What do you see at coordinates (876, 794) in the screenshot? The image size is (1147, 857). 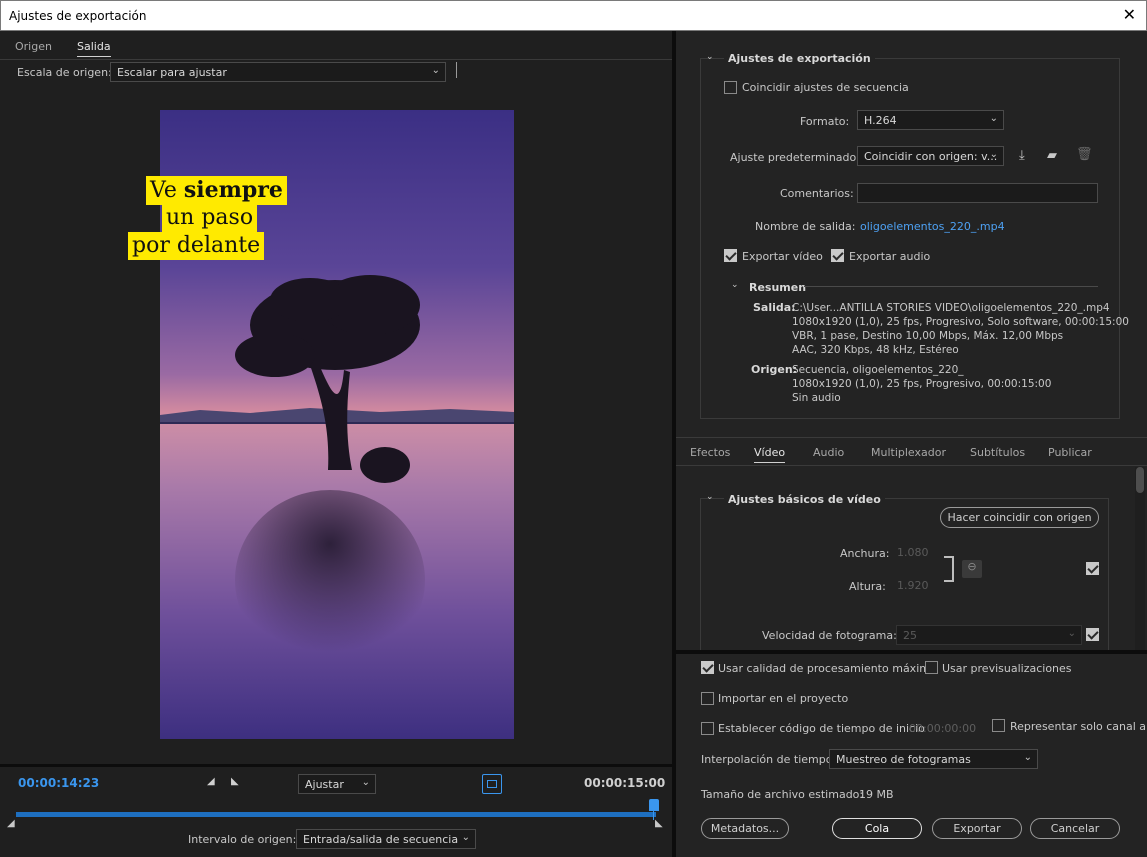 I see `file-size-value: 19 MB` at bounding box center [876, 794].